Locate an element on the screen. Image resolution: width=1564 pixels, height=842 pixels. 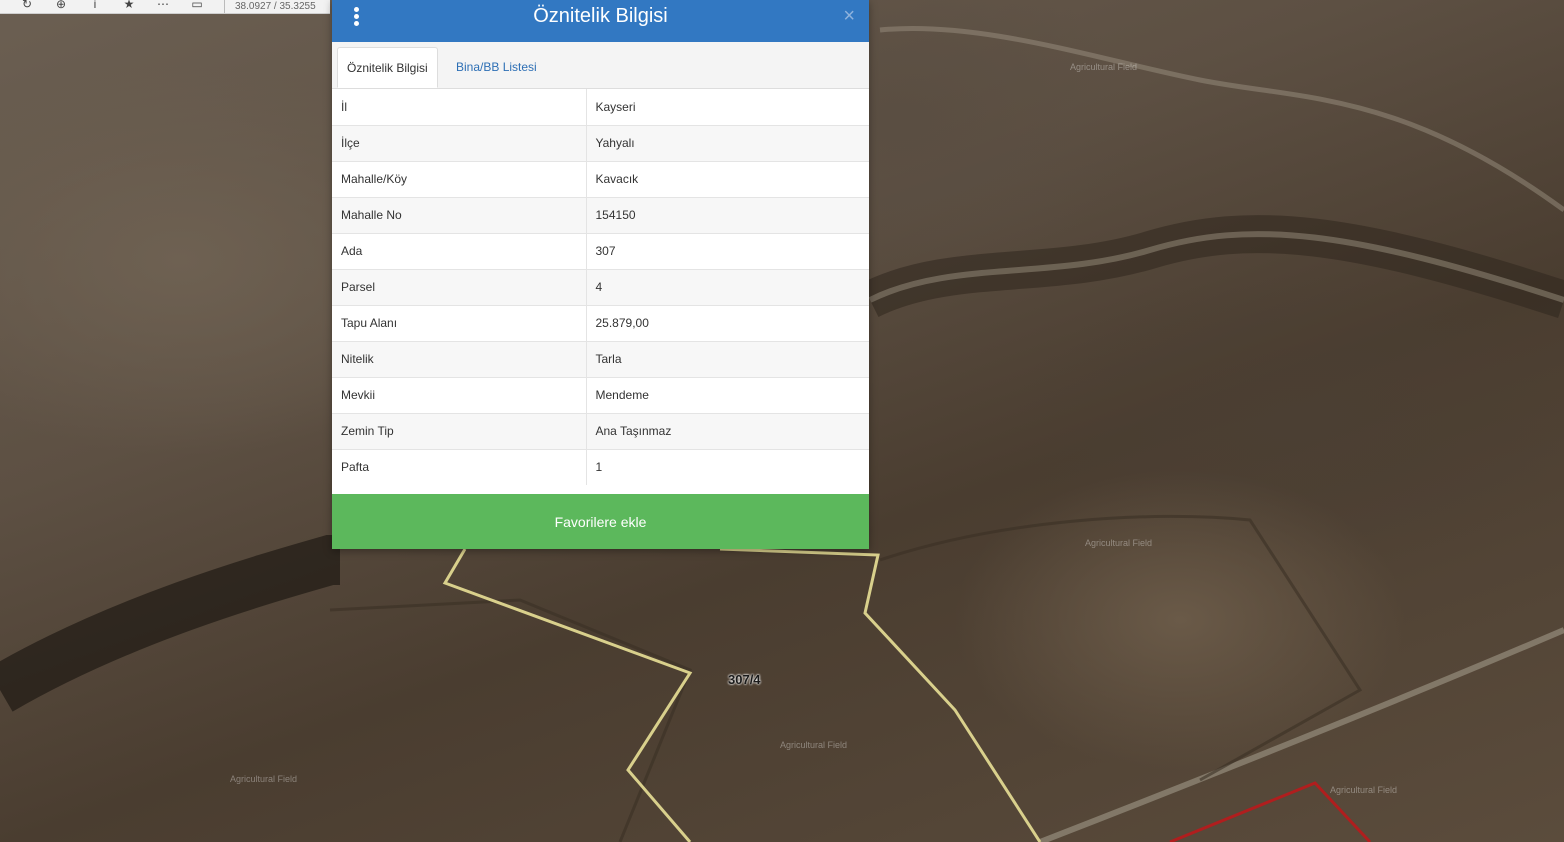
panel-tabs: Öznitelik Bilgisi Bina/BB Listesi is located at coordinates (600, 65).